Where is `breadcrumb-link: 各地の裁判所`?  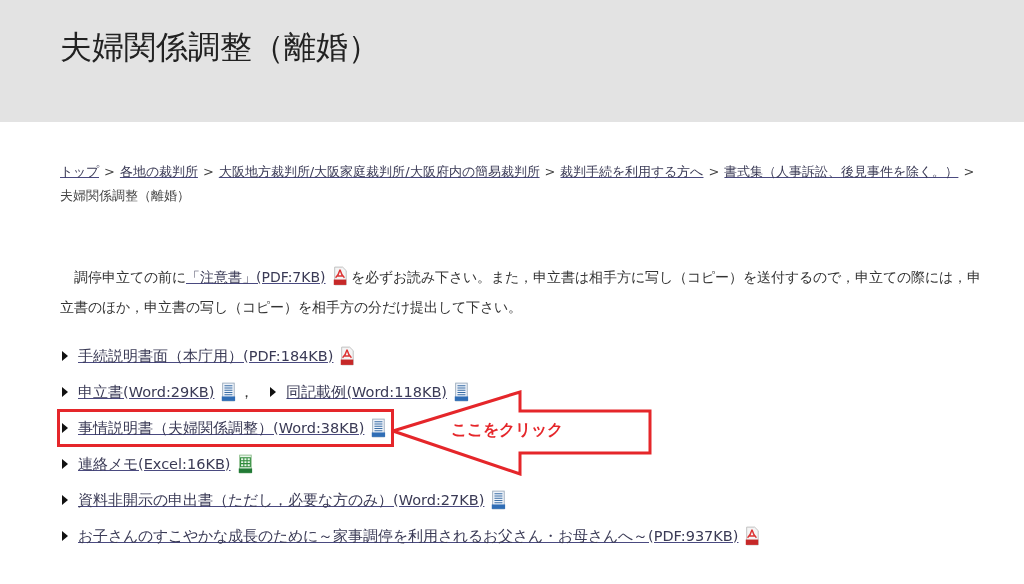 breadcrumb-link: 各地の裁判所 is located at coordinates (158, 171).